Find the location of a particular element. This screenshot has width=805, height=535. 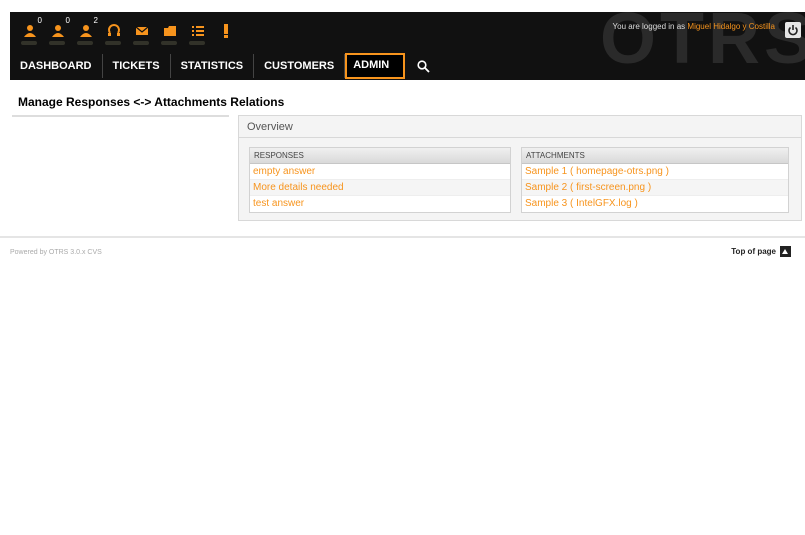

nav-statistics: STATISTICS is located at coordinates (213, 66).